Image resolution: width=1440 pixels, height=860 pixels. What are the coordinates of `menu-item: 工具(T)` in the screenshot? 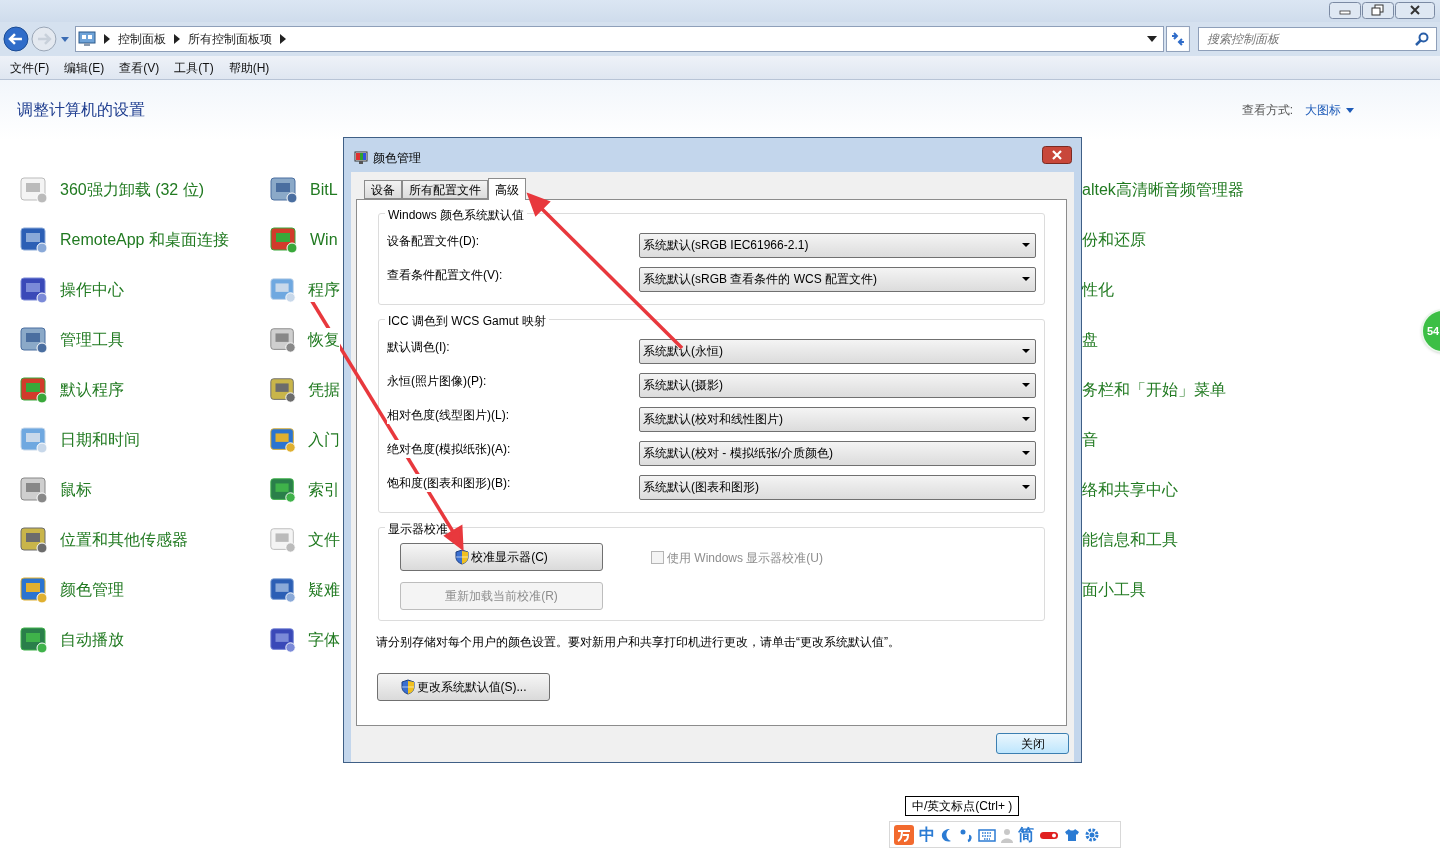 It's located at (194, 67).